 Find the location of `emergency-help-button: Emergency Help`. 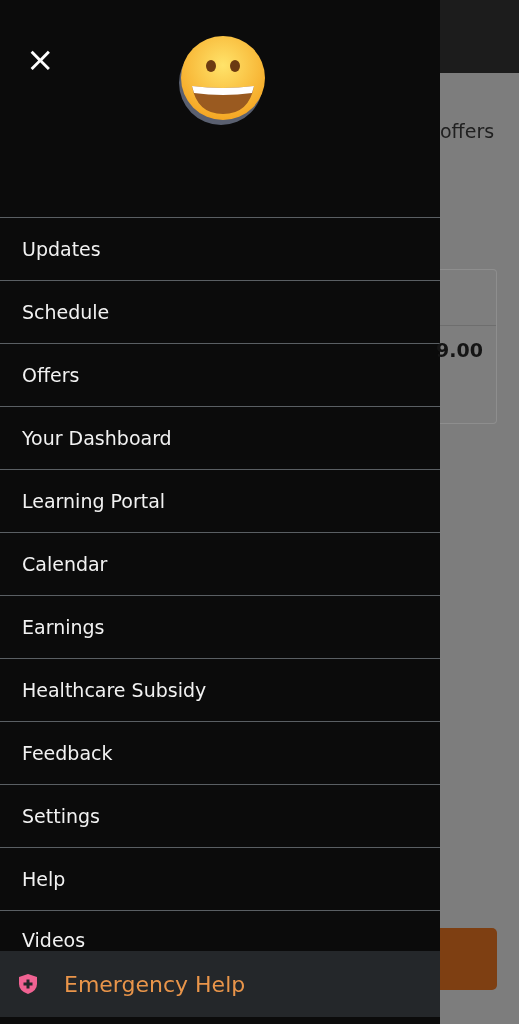

emergency-help-button: Emergency Help is located at coordinates (220, 984).